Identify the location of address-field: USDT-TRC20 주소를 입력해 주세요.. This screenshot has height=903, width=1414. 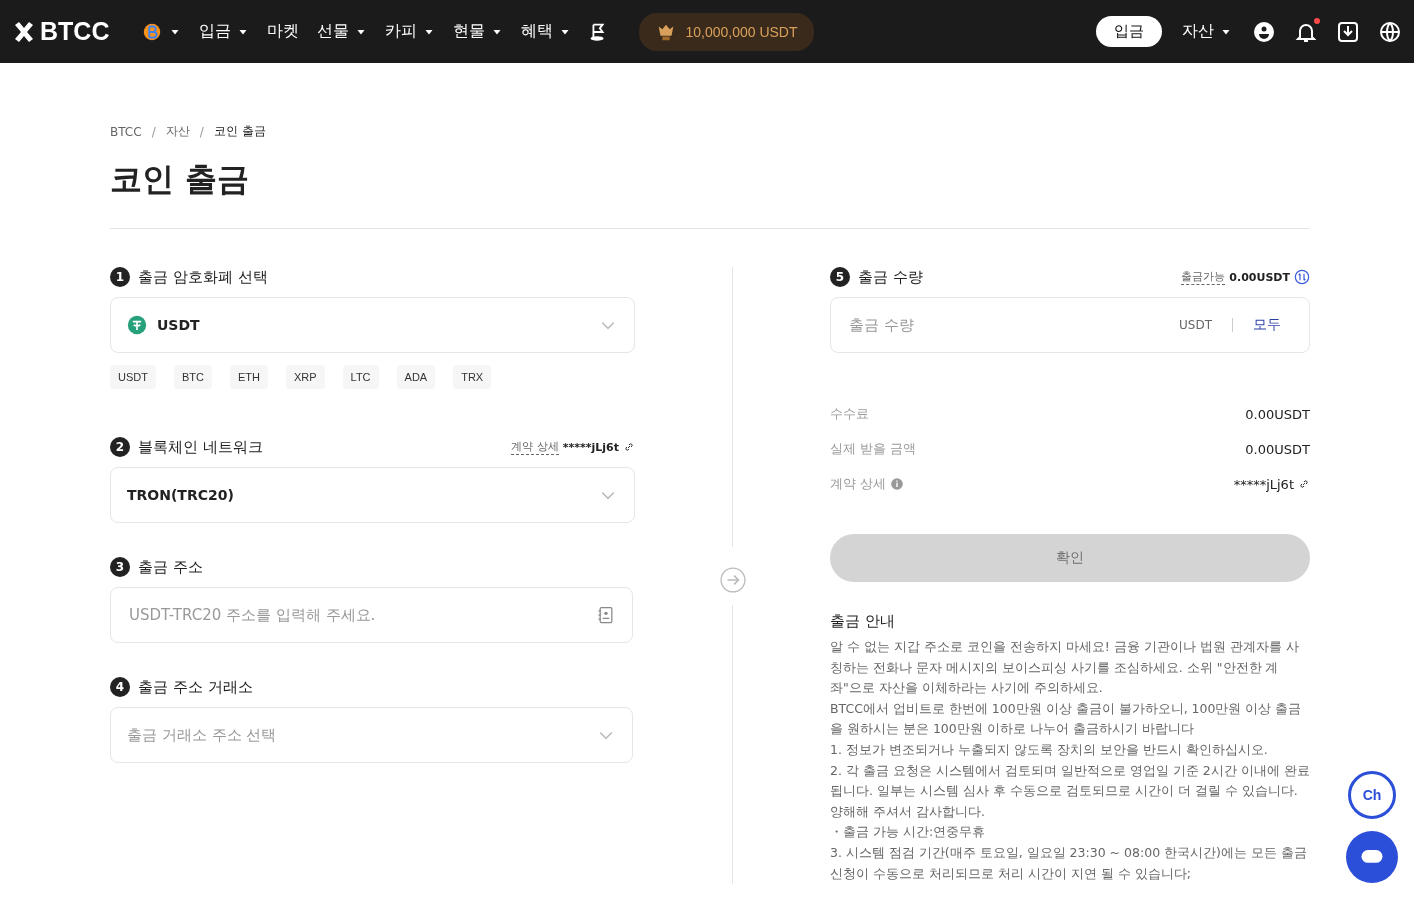
(371, 615).